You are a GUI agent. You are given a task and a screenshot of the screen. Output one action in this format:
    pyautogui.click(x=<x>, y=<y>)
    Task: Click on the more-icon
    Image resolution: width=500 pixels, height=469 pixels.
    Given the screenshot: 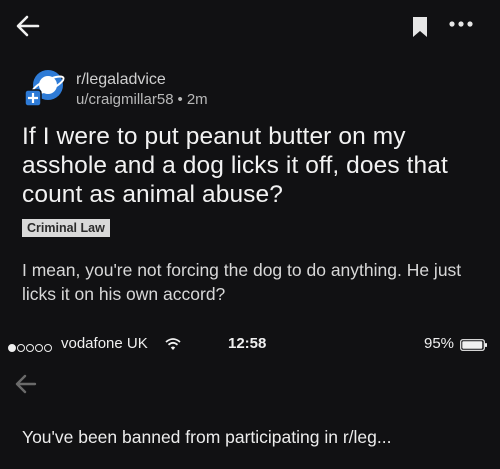 What is the action you would take?
    pyautogui.click(x=461, y=24)
    